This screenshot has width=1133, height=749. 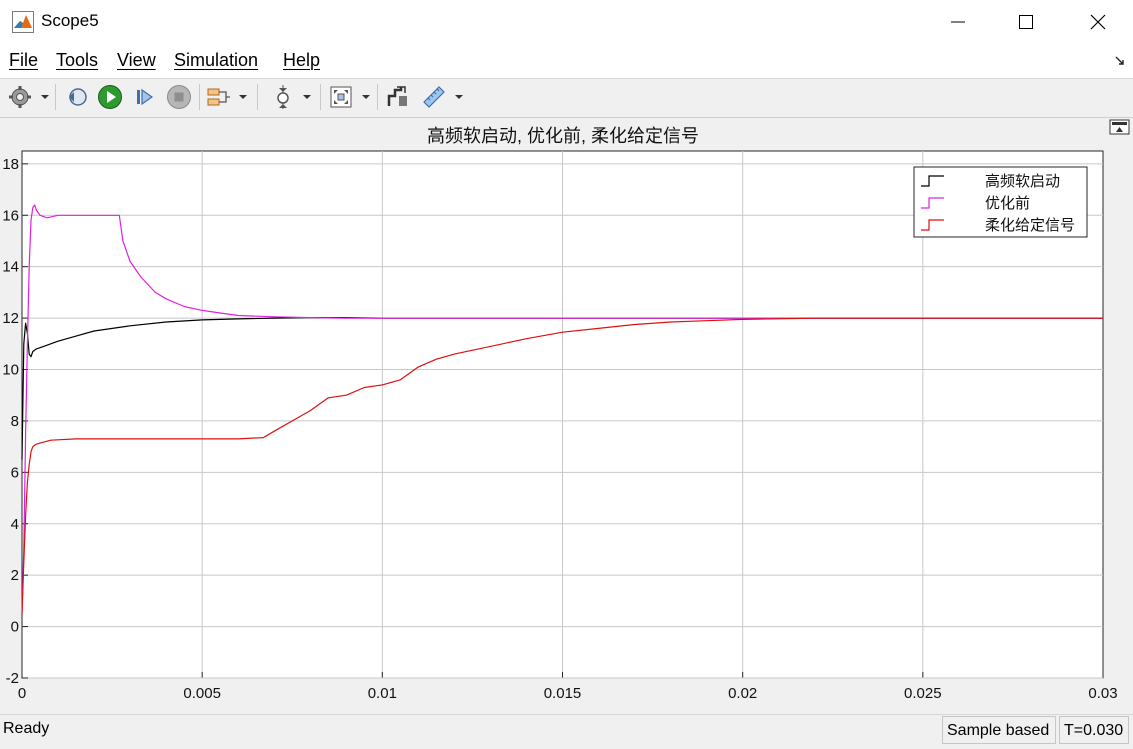 What do you see at coordinates (15, 421) in the screenshot?
I see `y-tick-label: 8` at bounding box center [15, 421].